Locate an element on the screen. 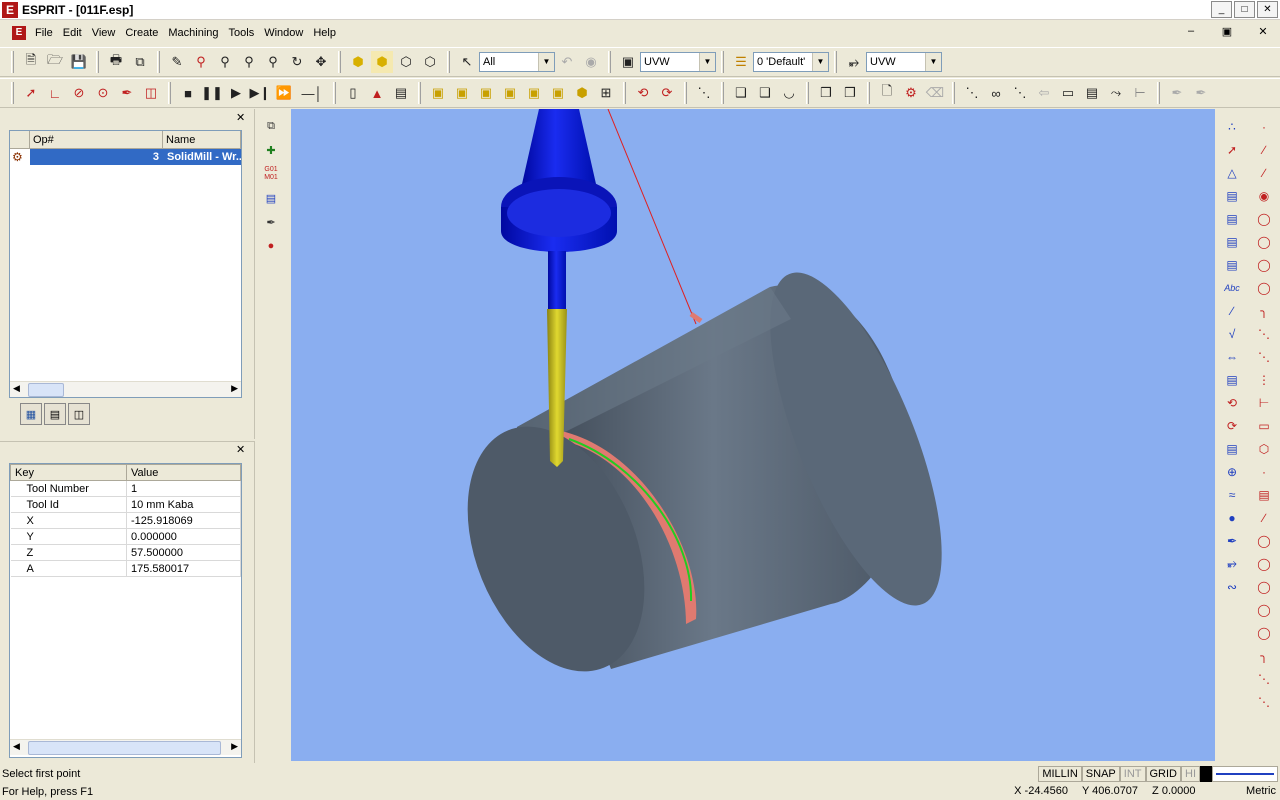 The image size is (1280, 800). leader-icon: ⤳ is located at coordinates (1116, 93).